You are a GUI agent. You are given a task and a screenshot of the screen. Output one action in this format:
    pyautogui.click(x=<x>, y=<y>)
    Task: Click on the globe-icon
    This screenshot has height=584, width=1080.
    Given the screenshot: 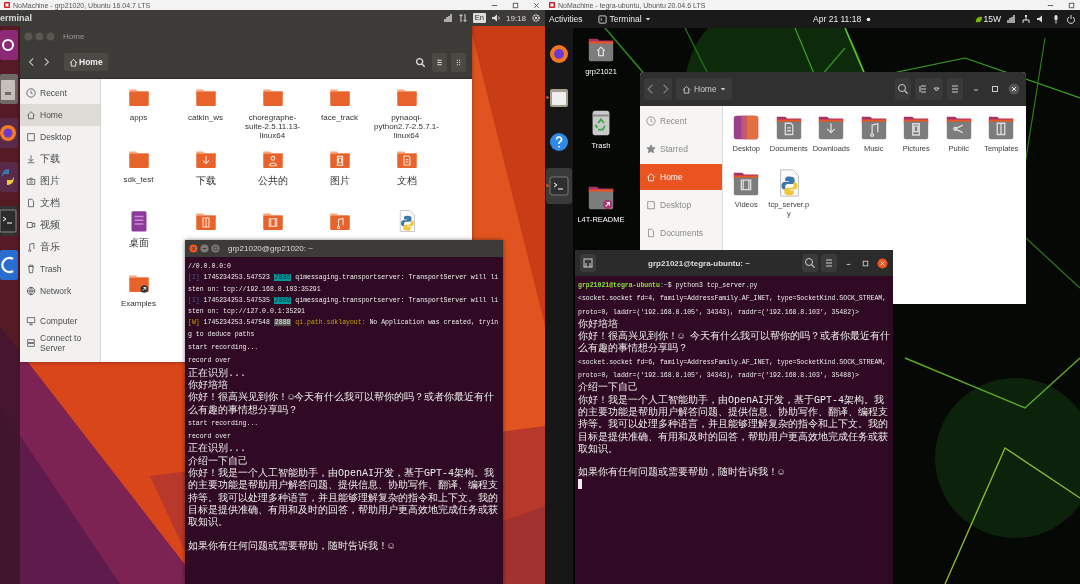 What is the action you would take?
    pyautogui.click(x=31, y=291)
    